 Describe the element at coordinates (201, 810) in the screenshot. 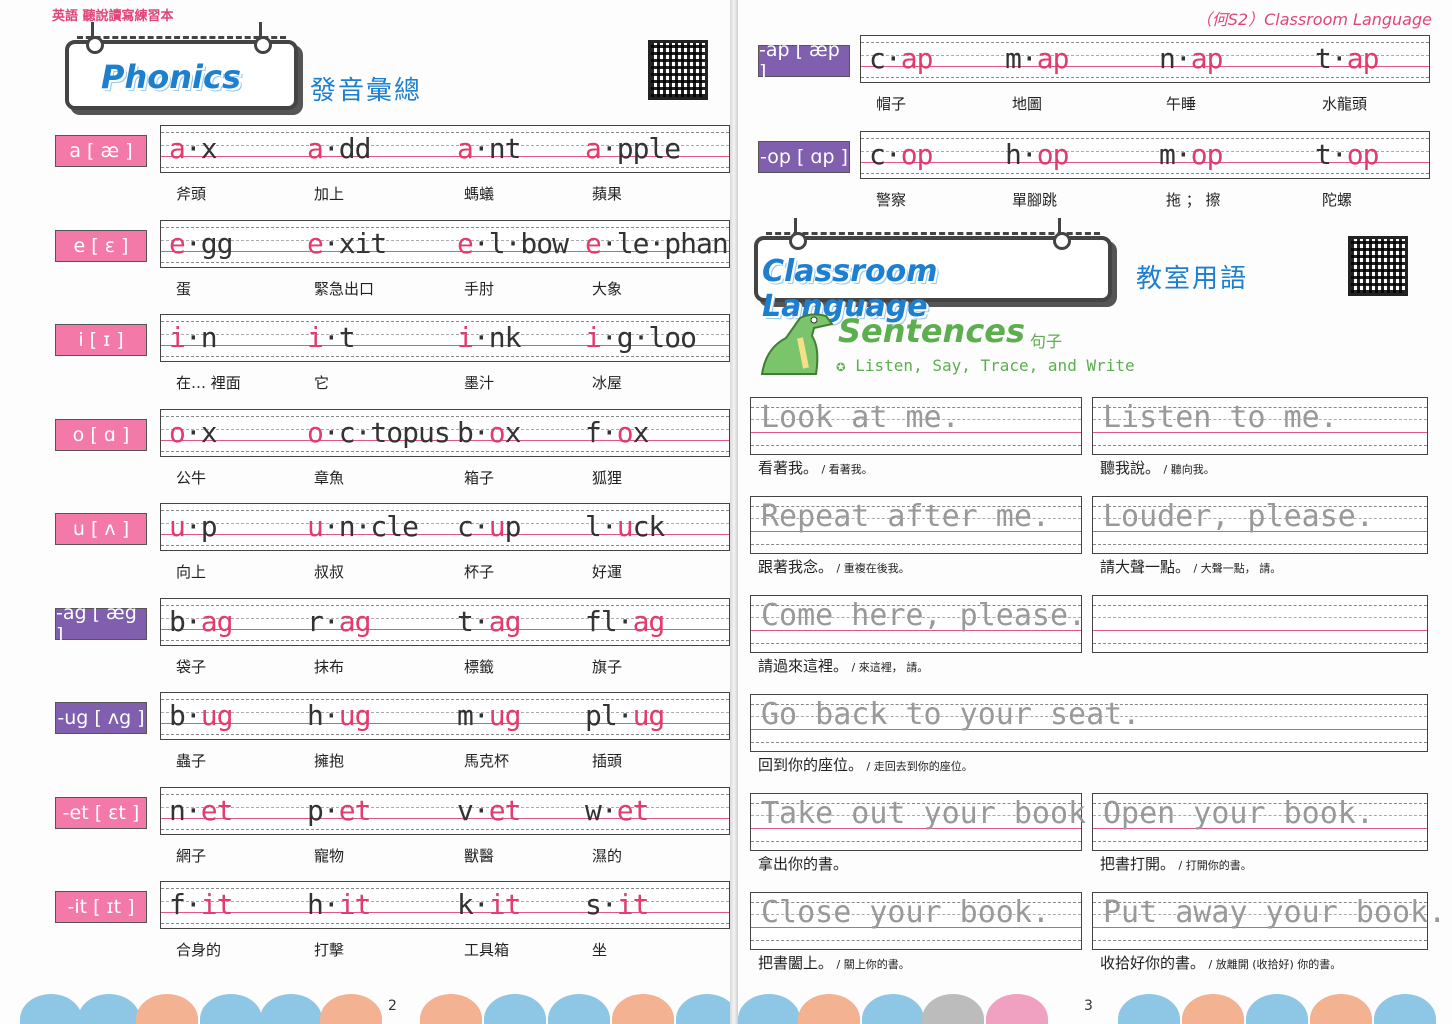

I see `practice-word: n·et` at that location.